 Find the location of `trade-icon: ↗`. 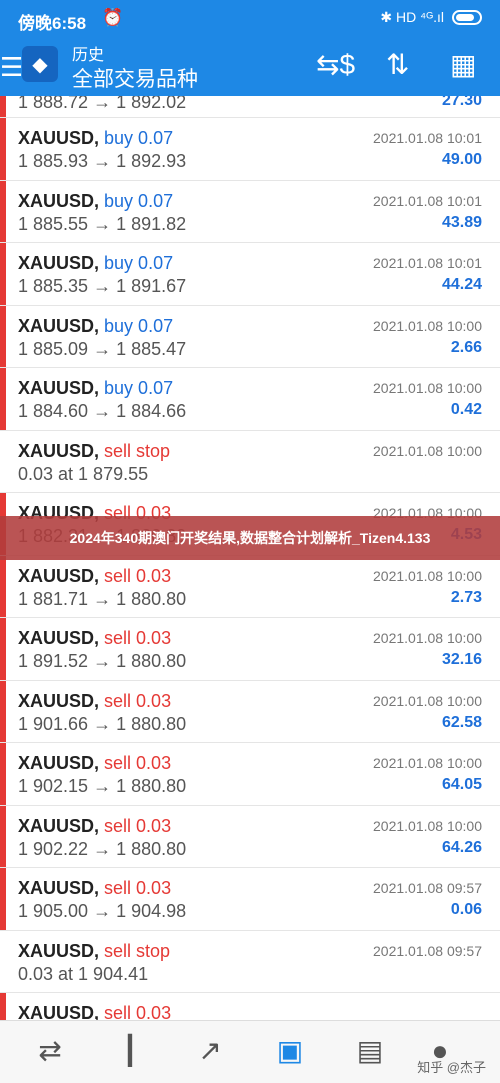

trade-icon: ↗ is located at coordinates (210, 1051).